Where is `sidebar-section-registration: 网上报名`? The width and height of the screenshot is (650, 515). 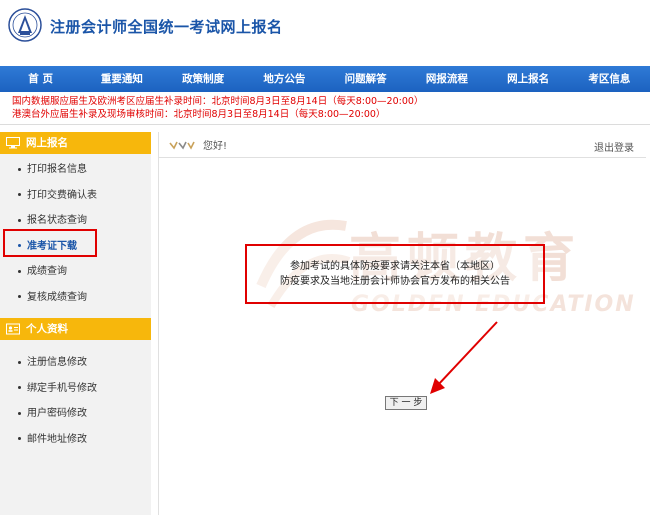
sidebar-section-registration: 网上报名 is located at coordinates (75, 143).